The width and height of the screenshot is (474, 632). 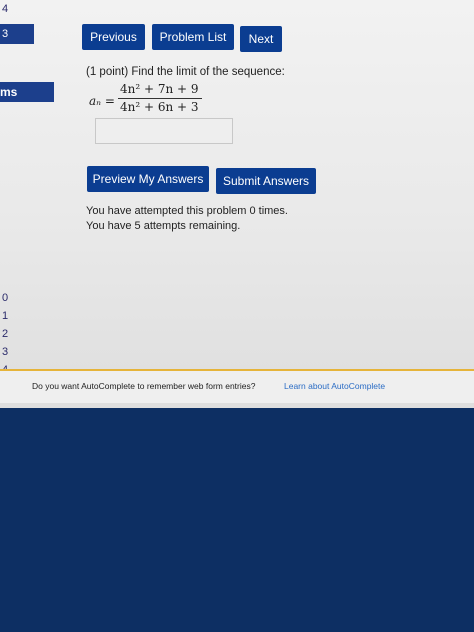 I want to click on sidebar-item-current: 3, so click(x=17, y=34).